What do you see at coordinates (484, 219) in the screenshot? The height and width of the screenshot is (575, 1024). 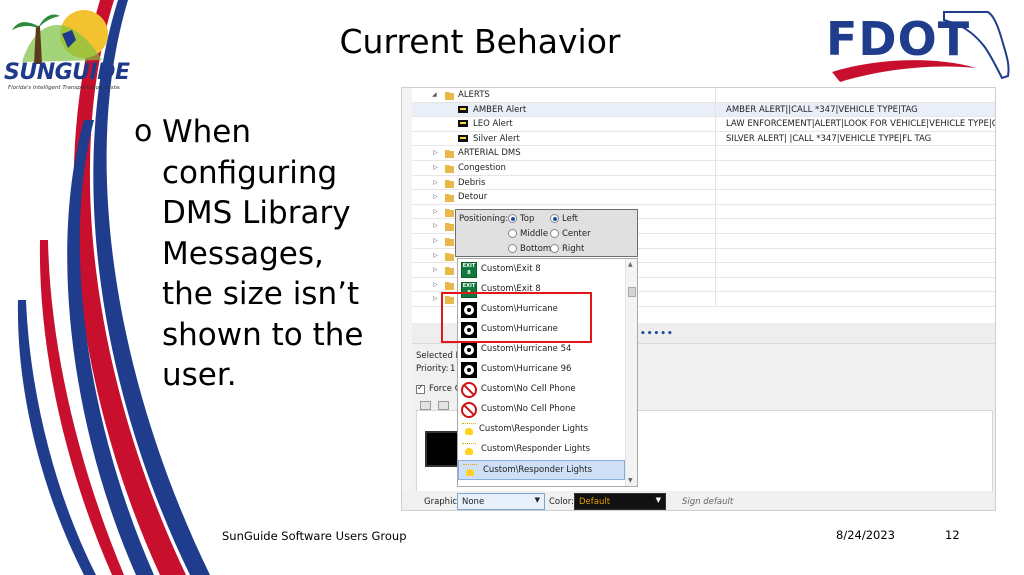 I see `positioning-label: Positioning:` at bounding box center [484, 219].